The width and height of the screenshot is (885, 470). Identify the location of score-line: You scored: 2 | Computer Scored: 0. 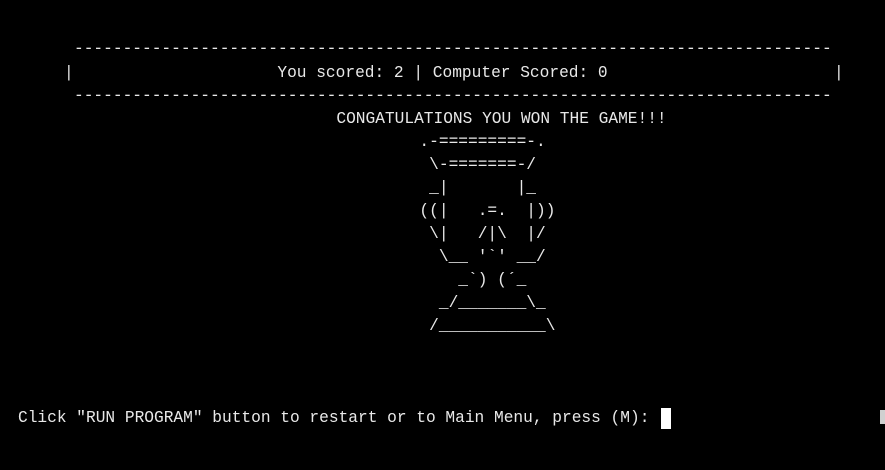
(442, 73).